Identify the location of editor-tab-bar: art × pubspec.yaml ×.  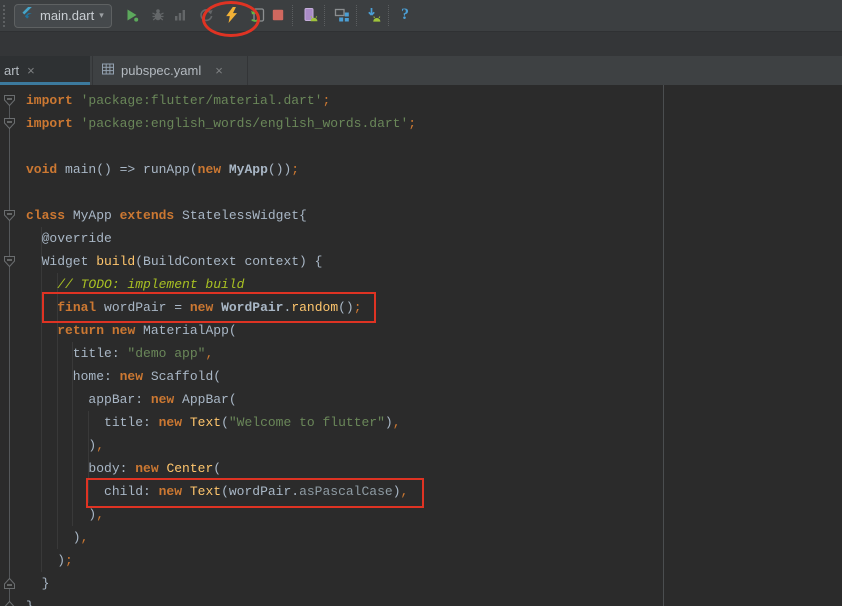
(421, 71).